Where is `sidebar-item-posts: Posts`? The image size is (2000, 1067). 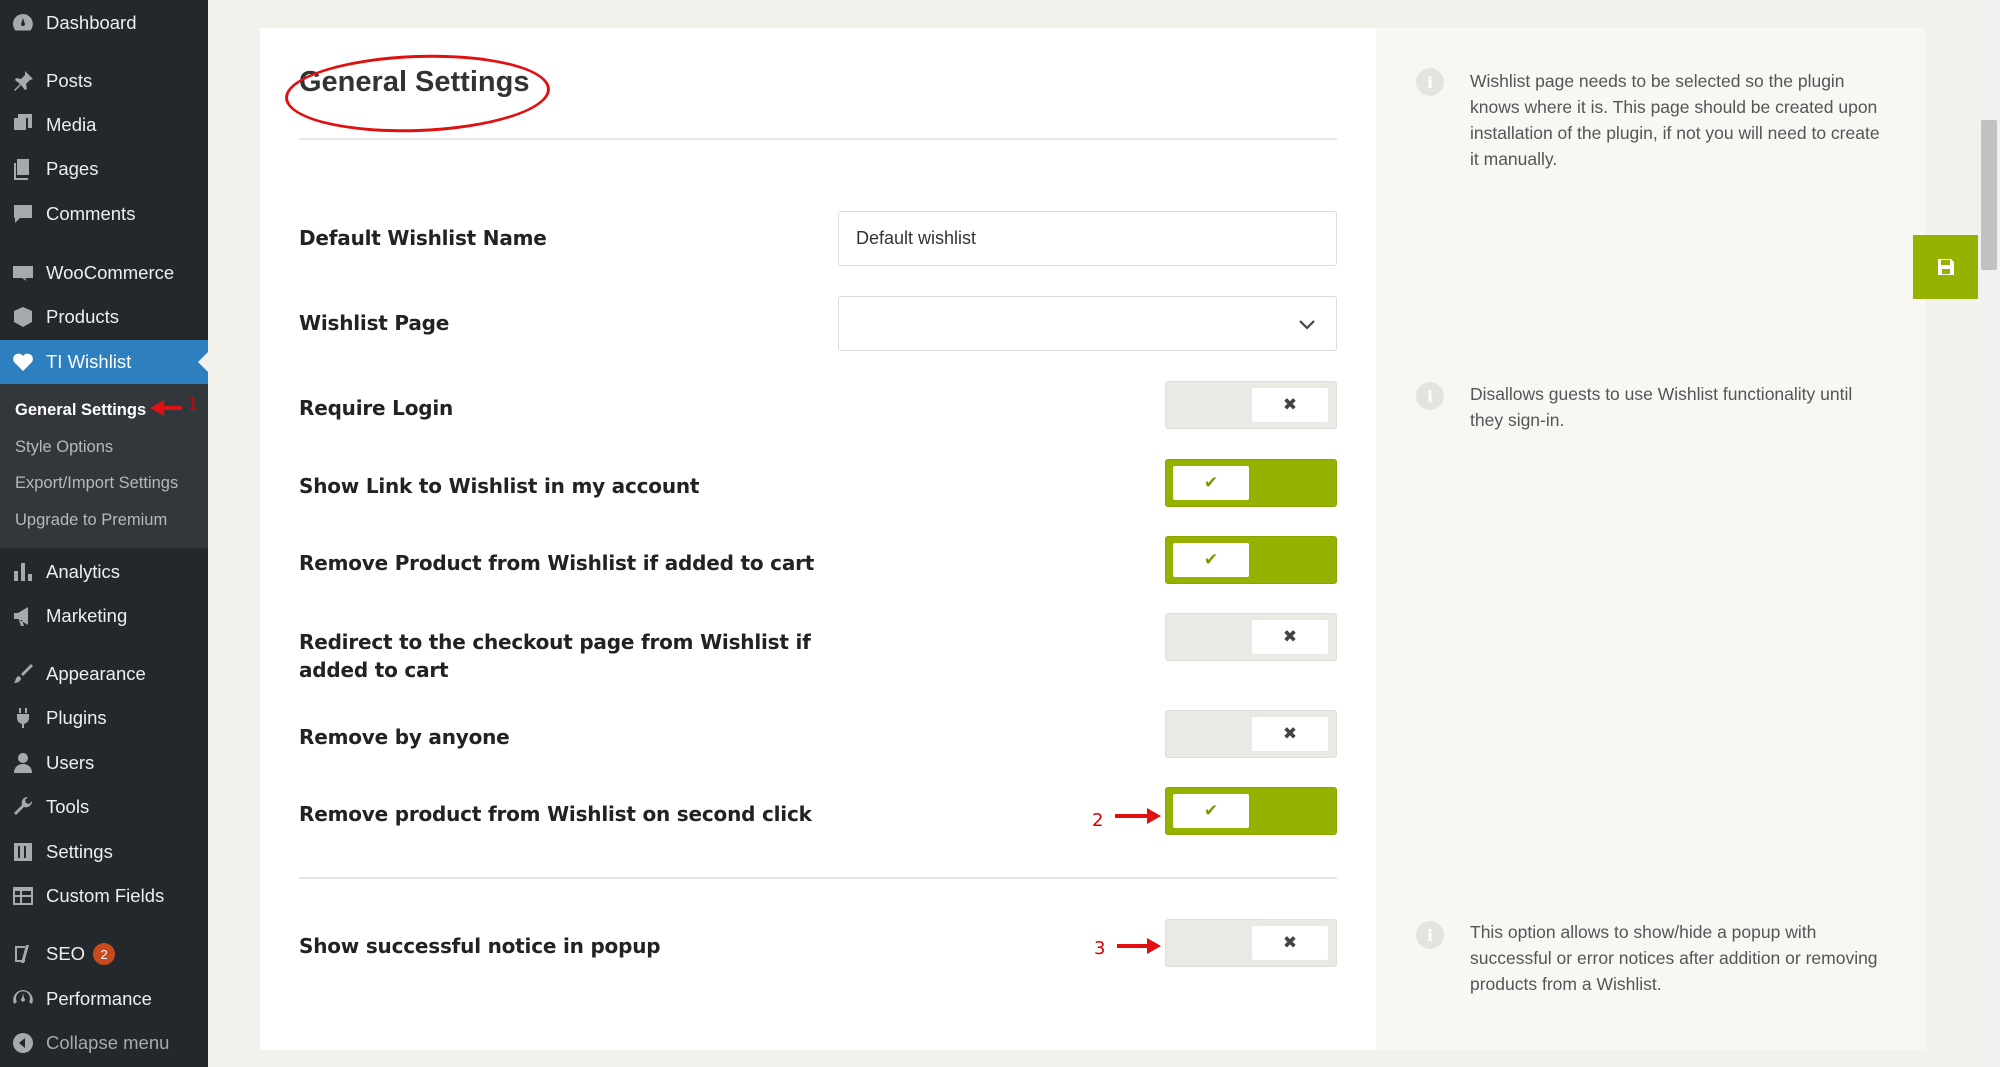
sidebar-item-posts: Posts is located at coordinates (104, 81).